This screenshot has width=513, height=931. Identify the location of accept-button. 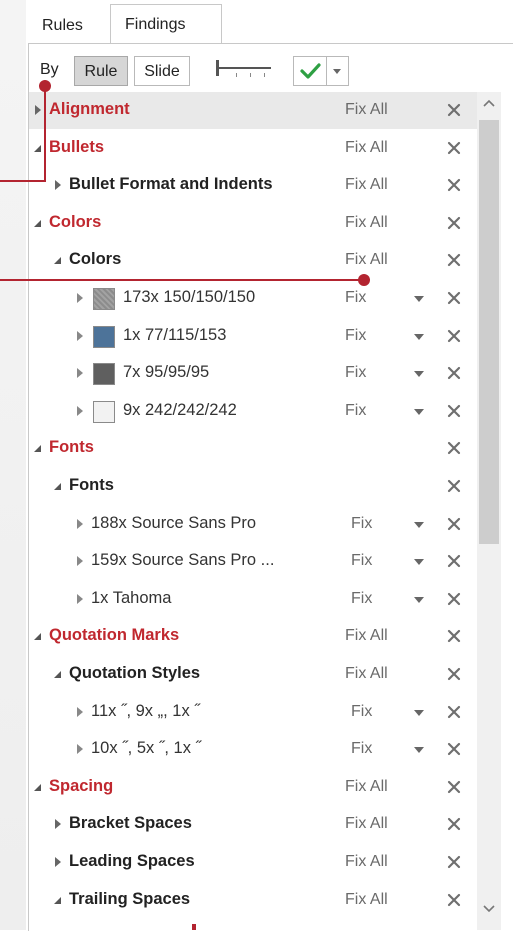
(310, 71).